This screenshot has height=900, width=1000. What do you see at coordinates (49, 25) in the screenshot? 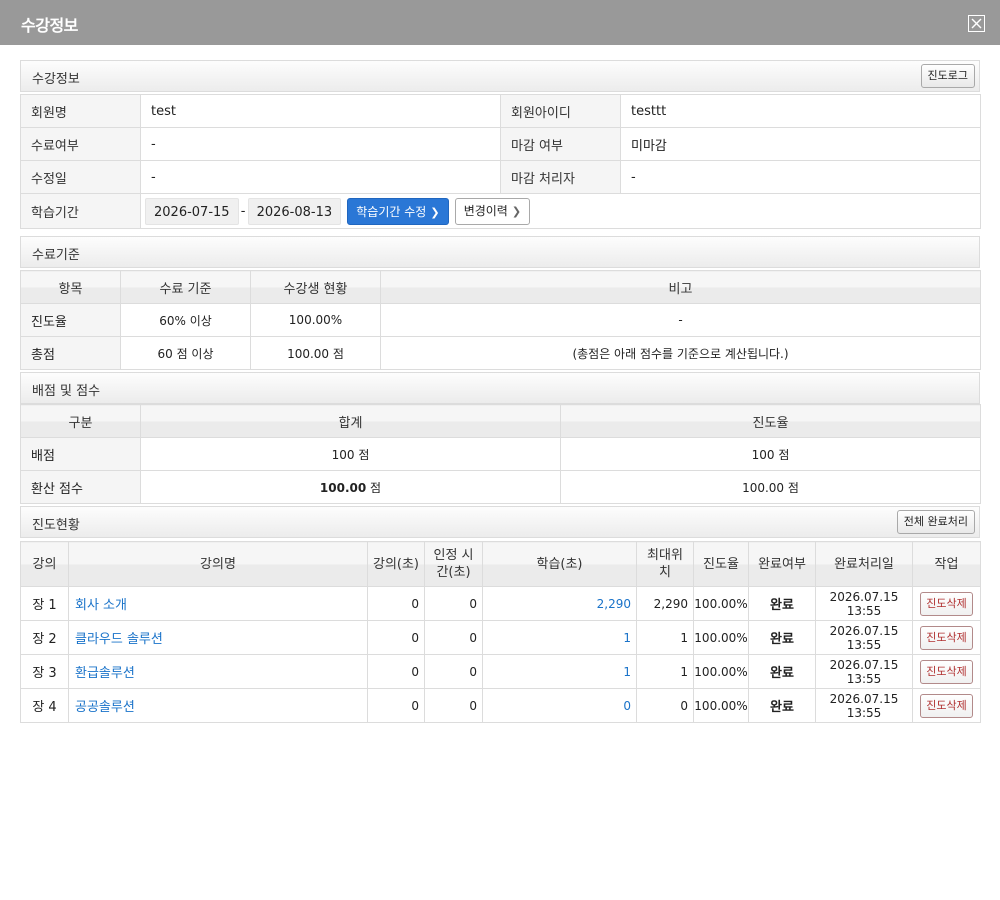
I see `window-title: 수강정보` at bounding box center [49, 25].